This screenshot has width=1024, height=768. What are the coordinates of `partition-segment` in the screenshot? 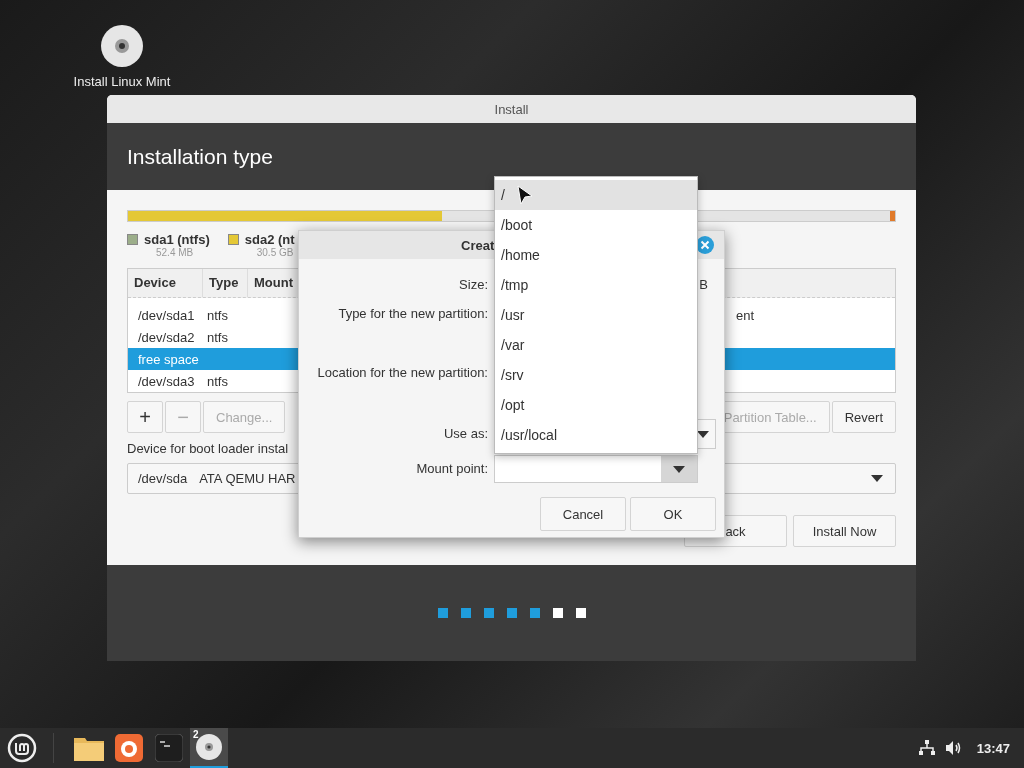 It's located at (892, 216).